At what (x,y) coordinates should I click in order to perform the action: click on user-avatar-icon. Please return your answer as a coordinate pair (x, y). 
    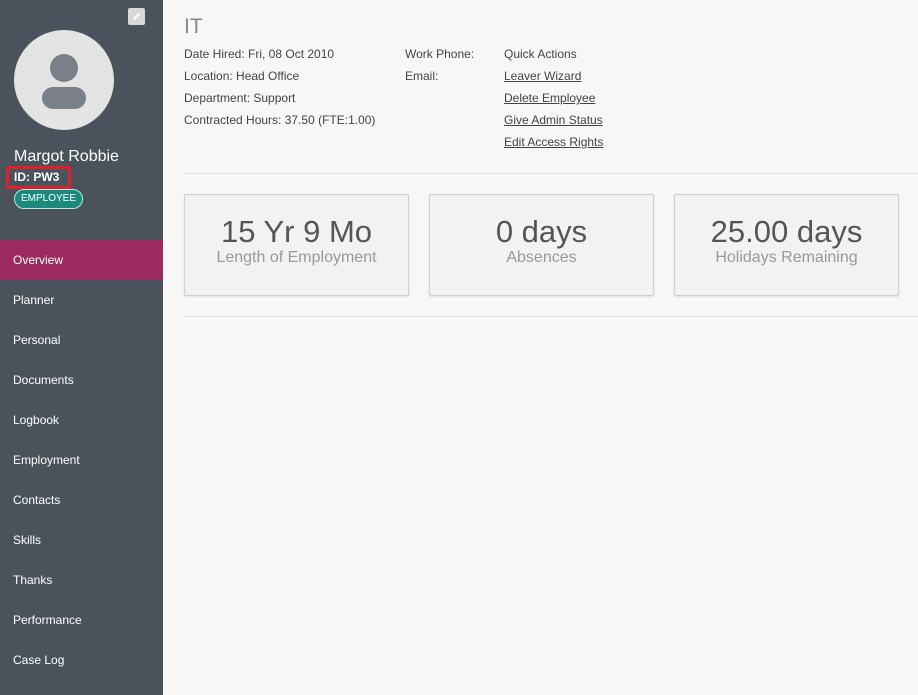
    Looking at the image, I should click on (64, 81).